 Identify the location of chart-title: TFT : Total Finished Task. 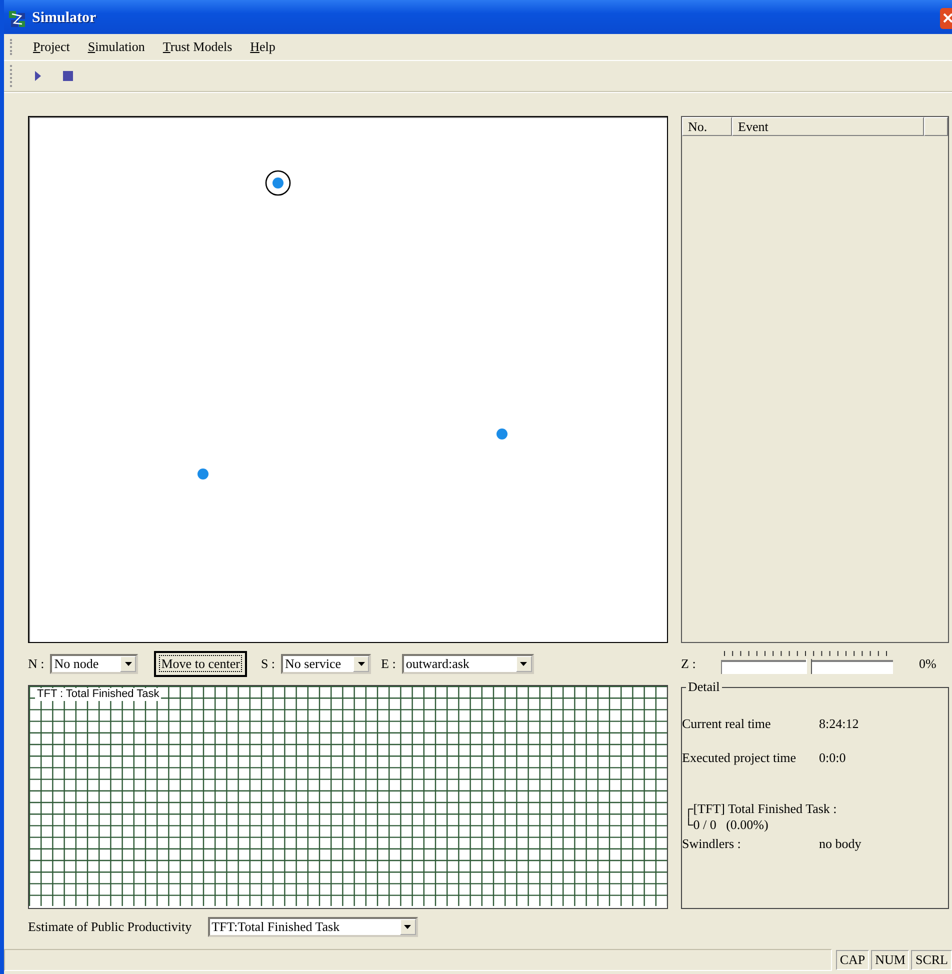
(98, 694).